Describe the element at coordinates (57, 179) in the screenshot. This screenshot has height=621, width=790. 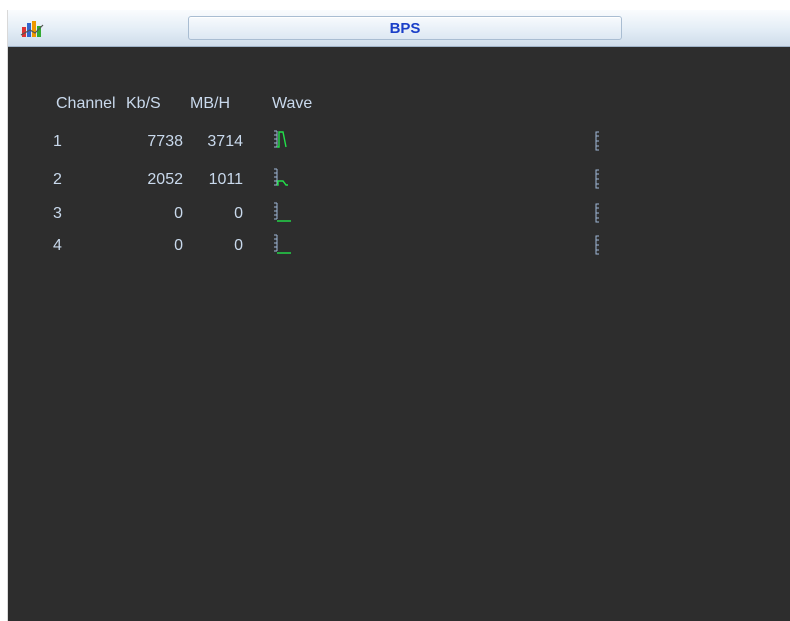
I see `row-2-channel: 2` at that location.